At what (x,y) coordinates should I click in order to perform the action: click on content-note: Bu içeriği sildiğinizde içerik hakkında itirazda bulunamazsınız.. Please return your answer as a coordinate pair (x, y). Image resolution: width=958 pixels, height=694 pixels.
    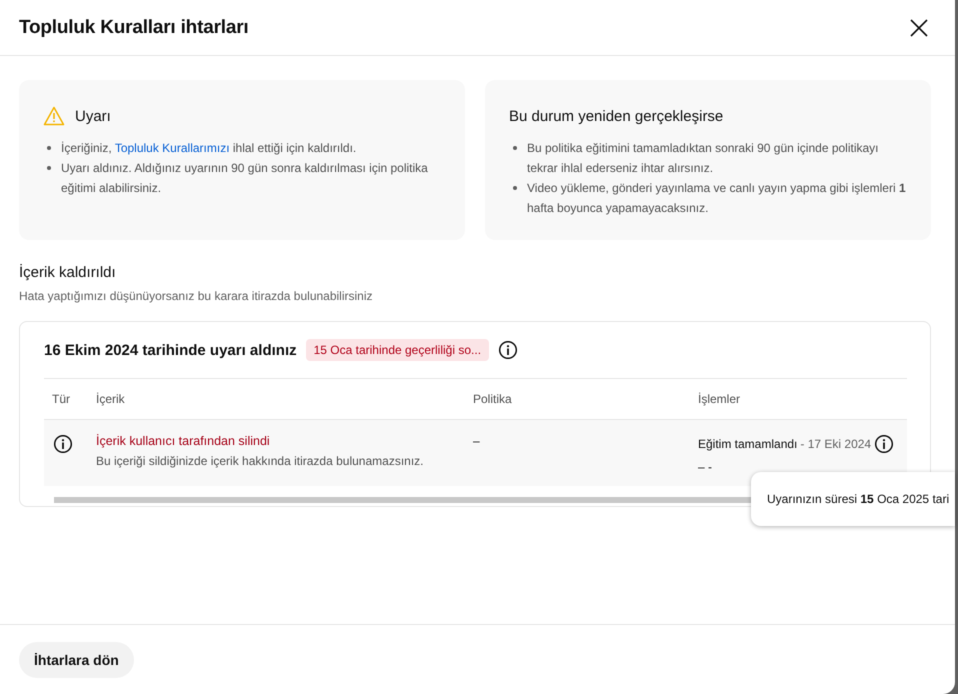
    Looking at the image, I should click on (260, 461).